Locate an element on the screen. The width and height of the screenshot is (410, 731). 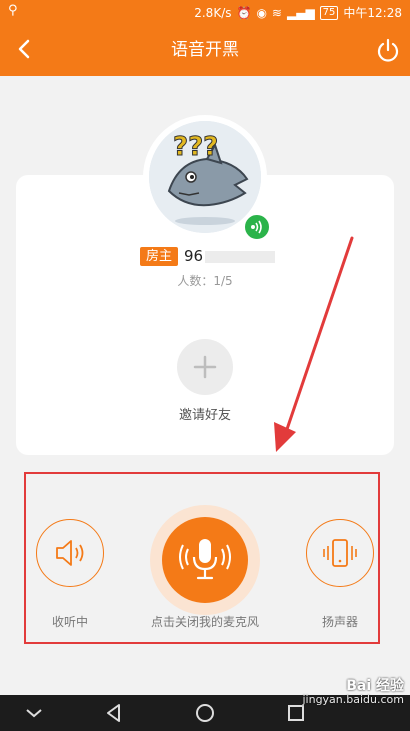
owner-id-blur is located at coordinates (240, 256).